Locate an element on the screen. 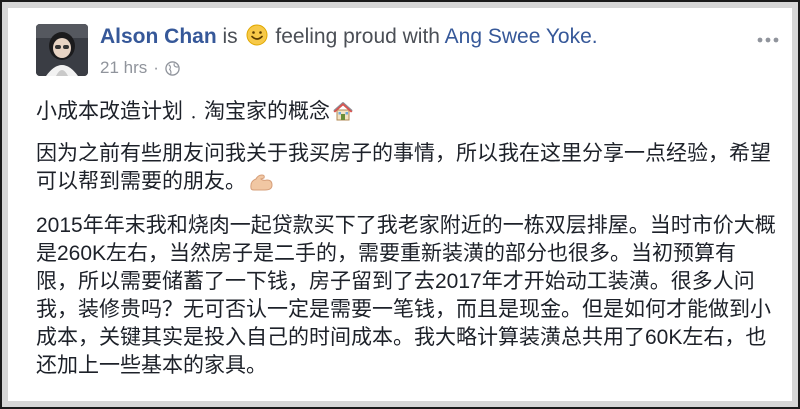 The image size is (800, 409). house-icon is located at coordinates (343, 115).